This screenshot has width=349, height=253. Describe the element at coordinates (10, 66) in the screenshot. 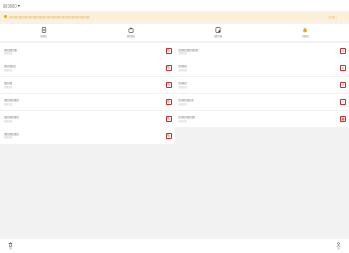

I see `menu-item-title: ▯▯▯▯▯▯▯` at that location.